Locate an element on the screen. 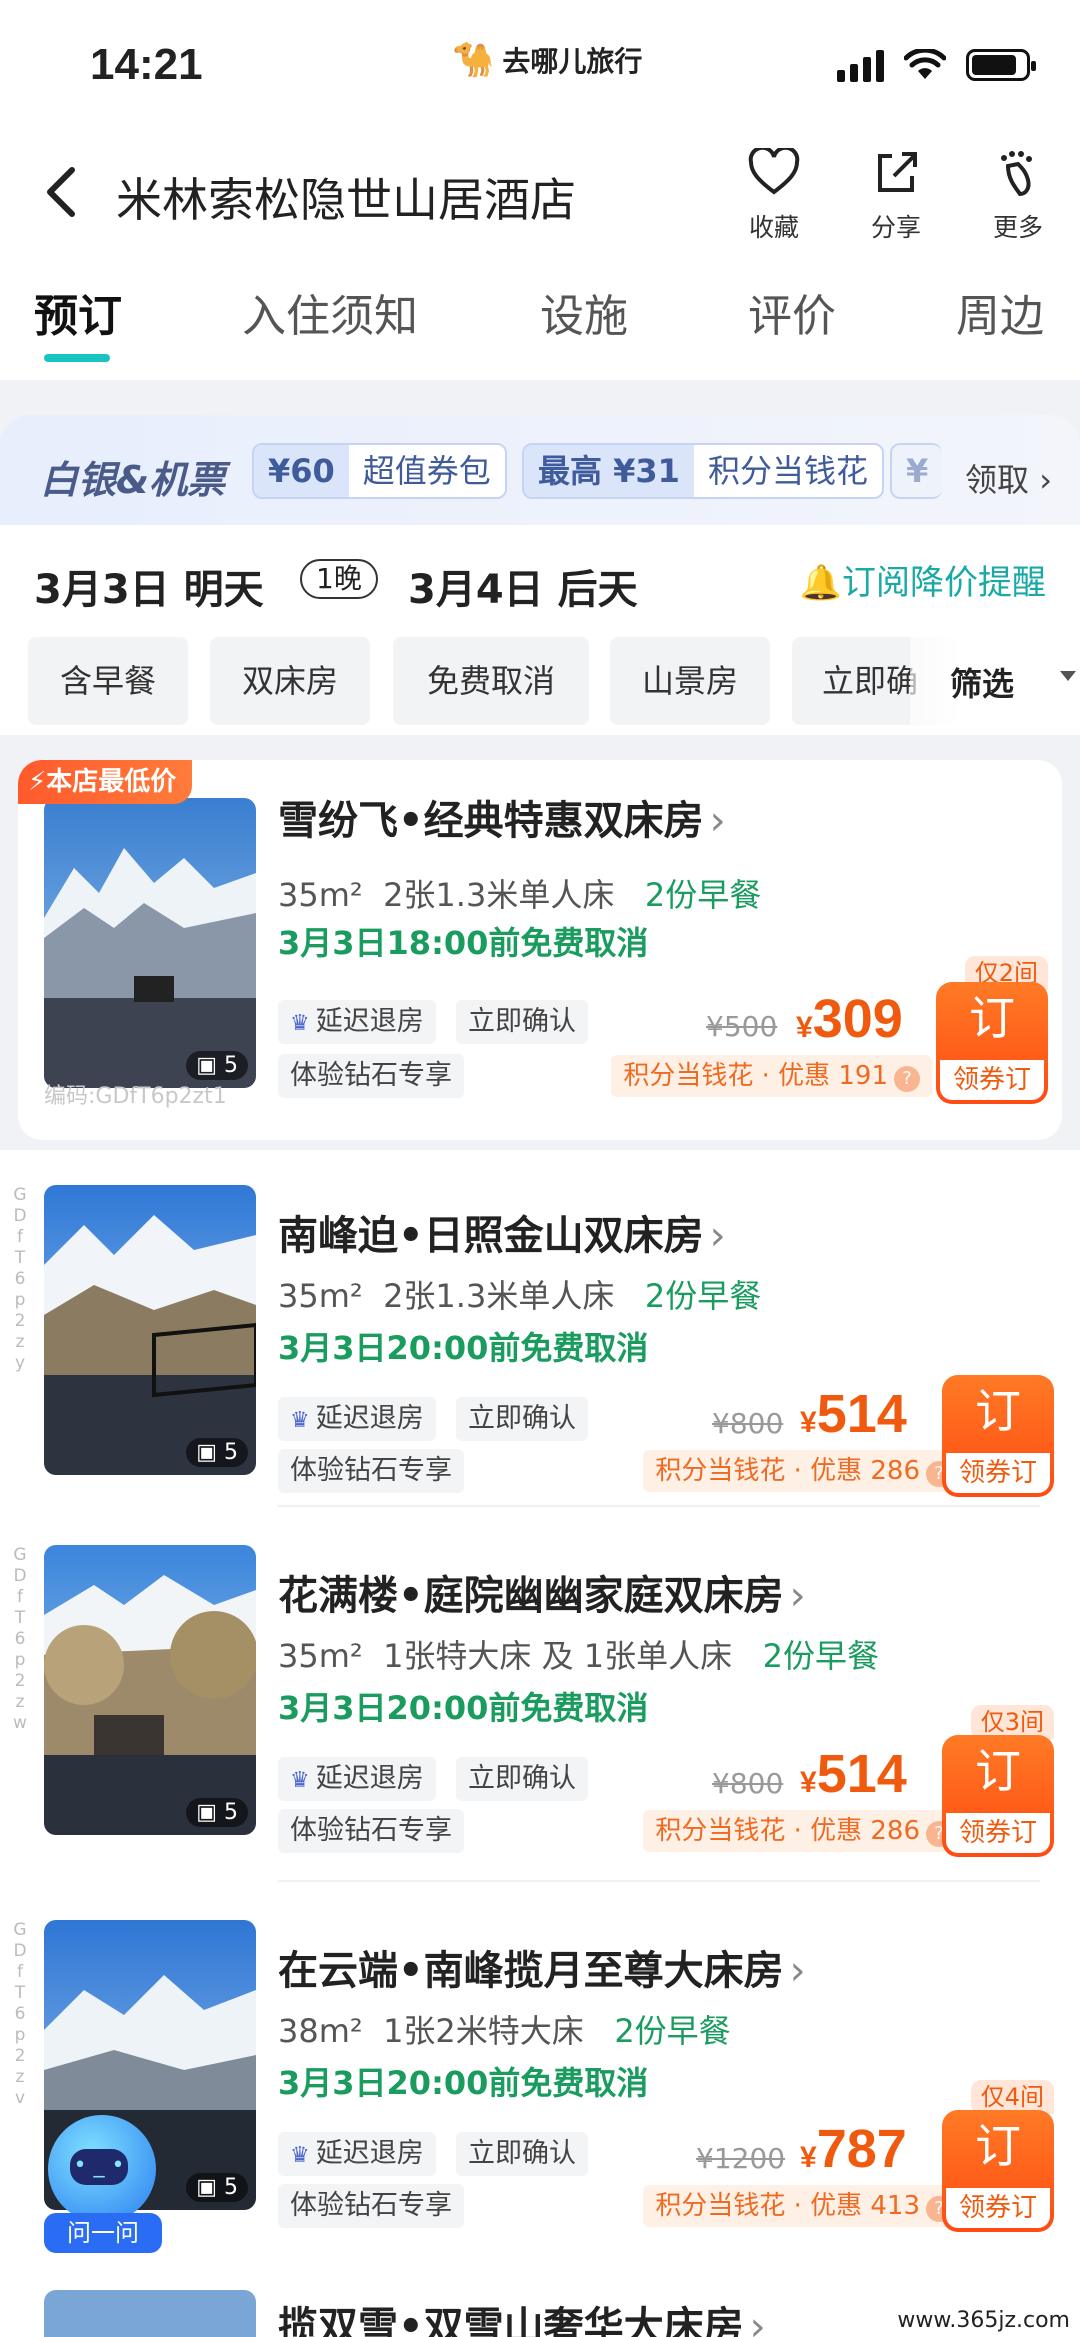 Image resolution: width=1080 pixels, height=2337 pixels. promo-chip: ¥60 超值券包 is located at coordinates (379, 471).